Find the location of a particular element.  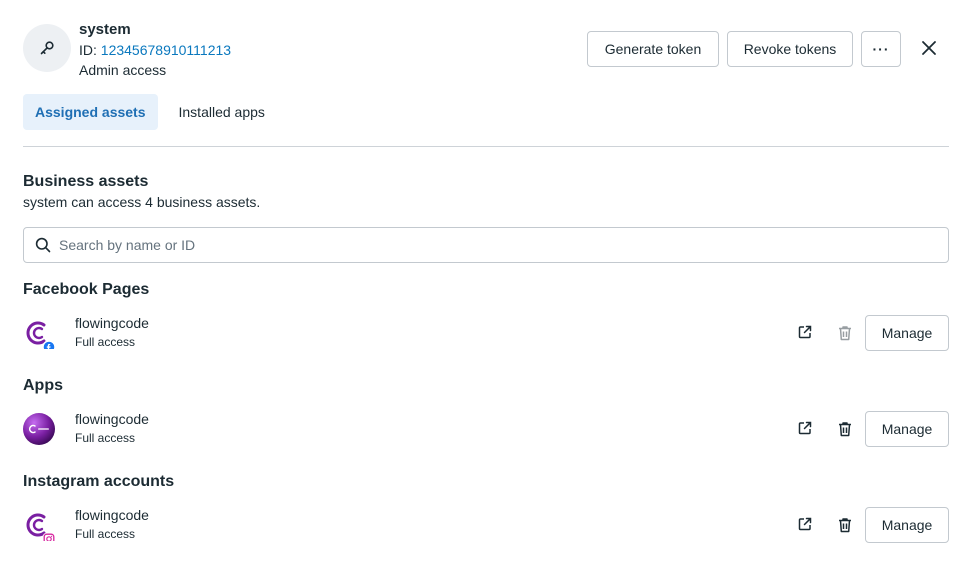

more-options-button: ··· is located at coordinates (881, 49).